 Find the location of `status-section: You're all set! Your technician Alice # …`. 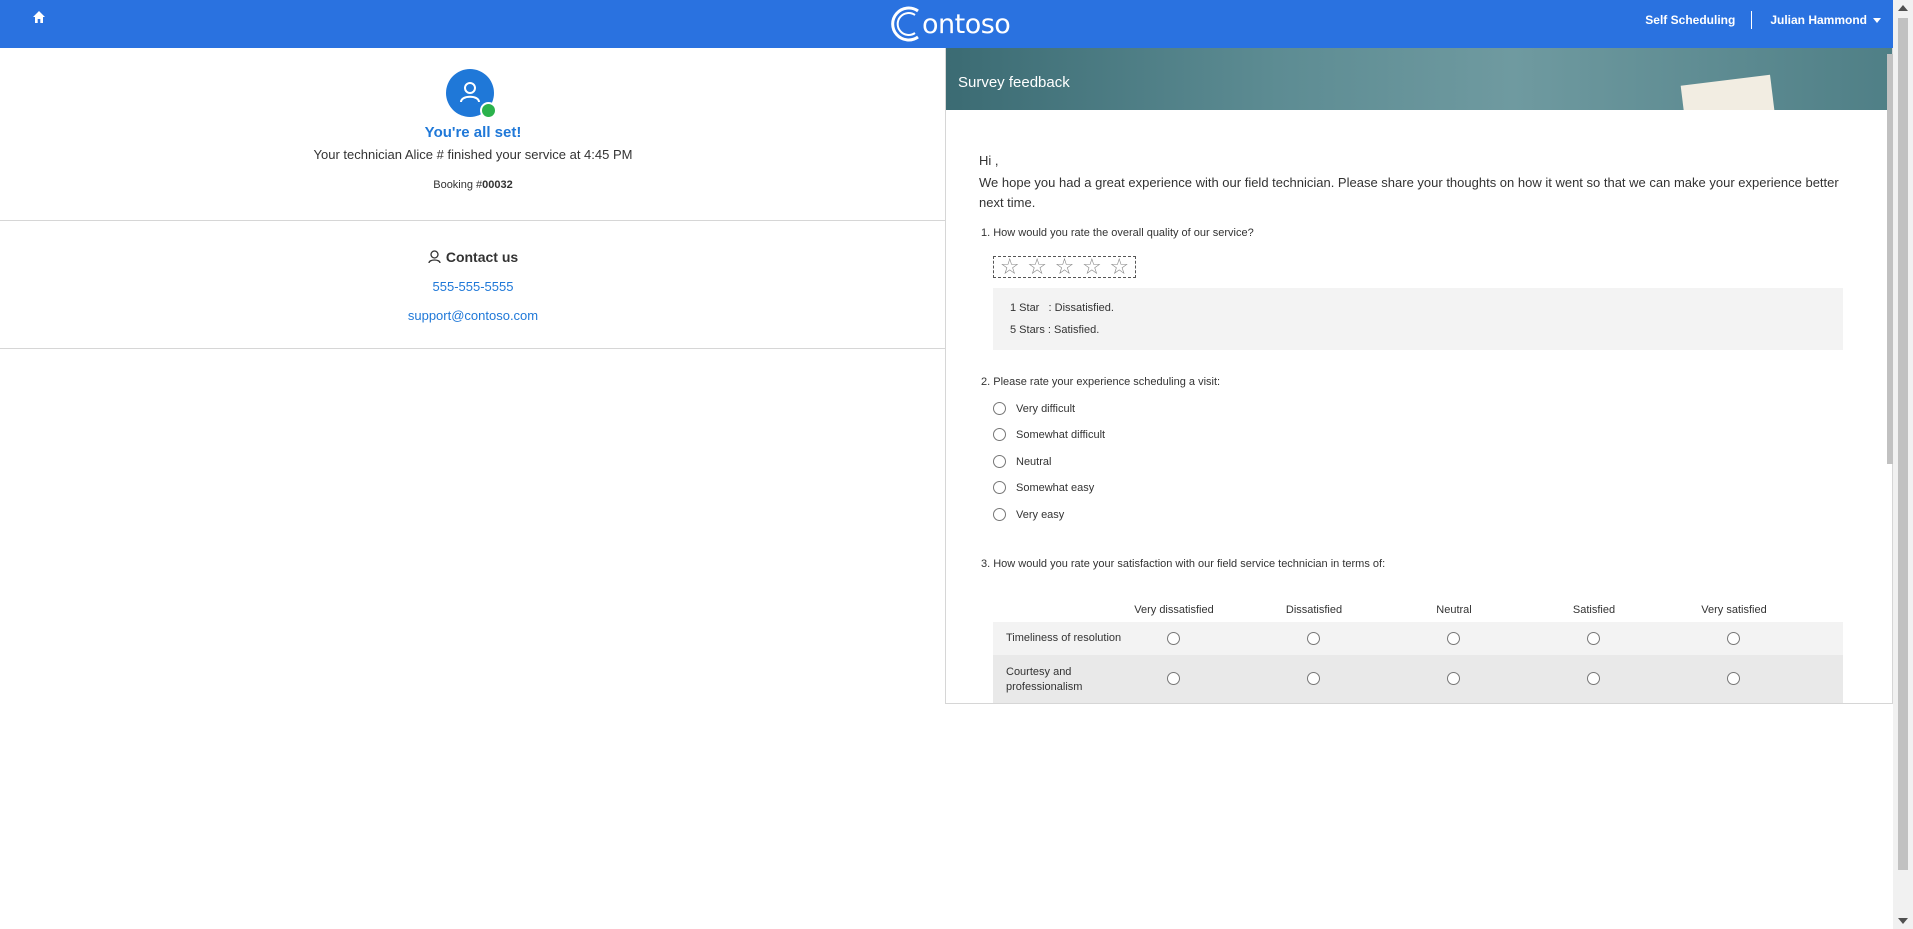

status-section: You're all set! Your technician Alice # … is located at coordinates (473, 134).